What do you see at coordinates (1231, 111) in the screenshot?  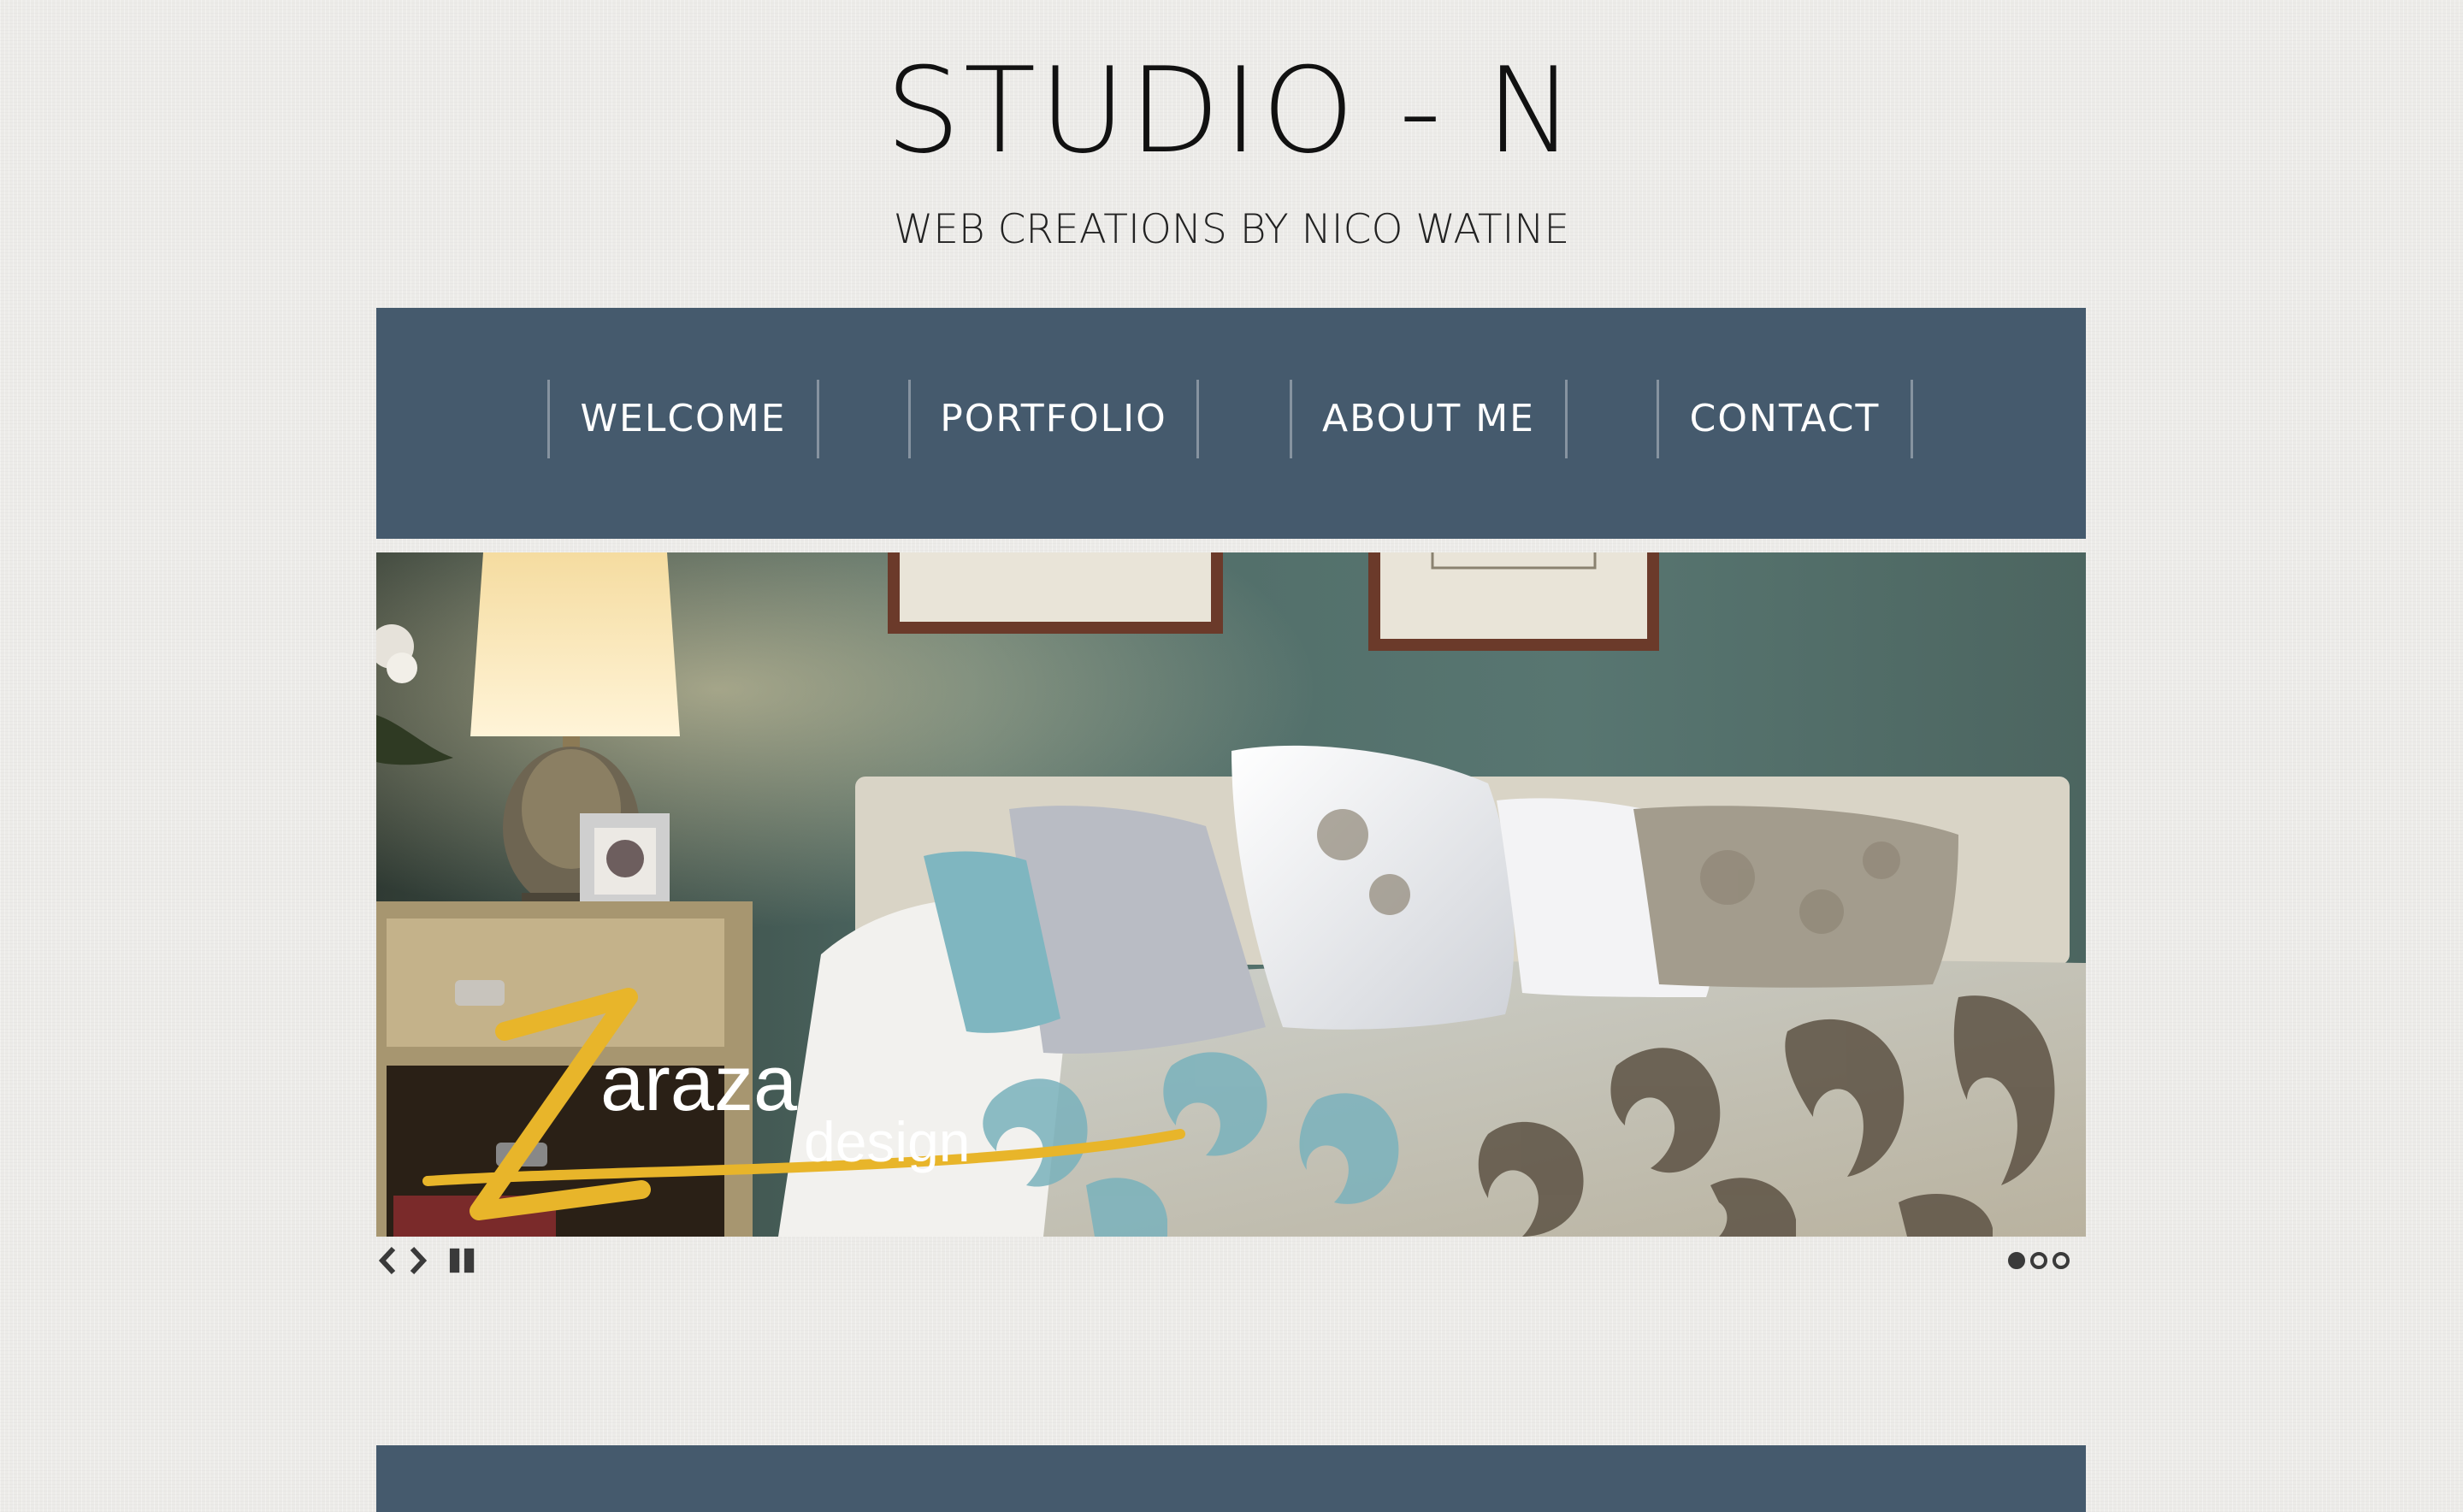 I see `site-title: STUDIO - N` at bounding box center [1231, 111].